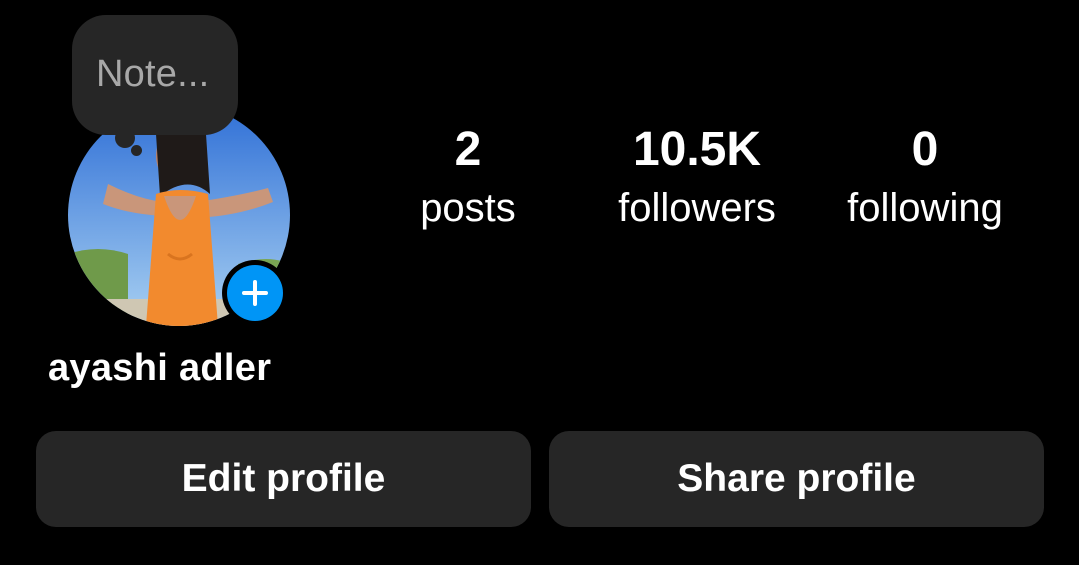  I want to click on avatar-container, so click(179, 215).